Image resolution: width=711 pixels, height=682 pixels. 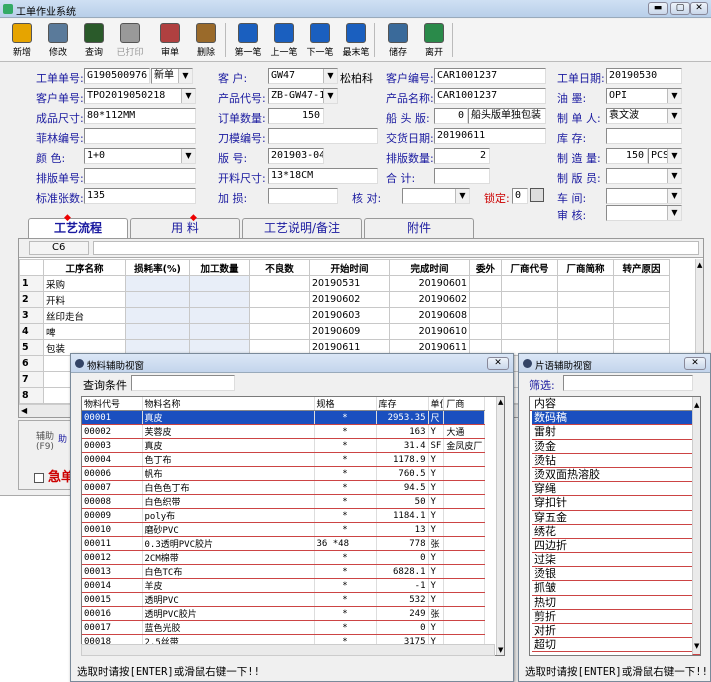 What do you see at coordinates (658, 8) in the screenshot?
I see `minimize-button: ▬` at bounding box center [658, 8].